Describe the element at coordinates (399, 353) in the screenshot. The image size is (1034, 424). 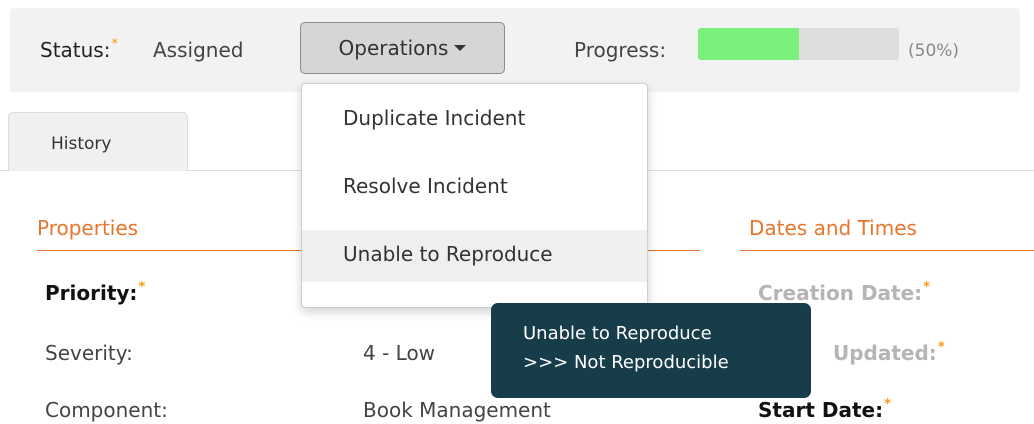
I see `severity-value: 4 - Low` at that location.